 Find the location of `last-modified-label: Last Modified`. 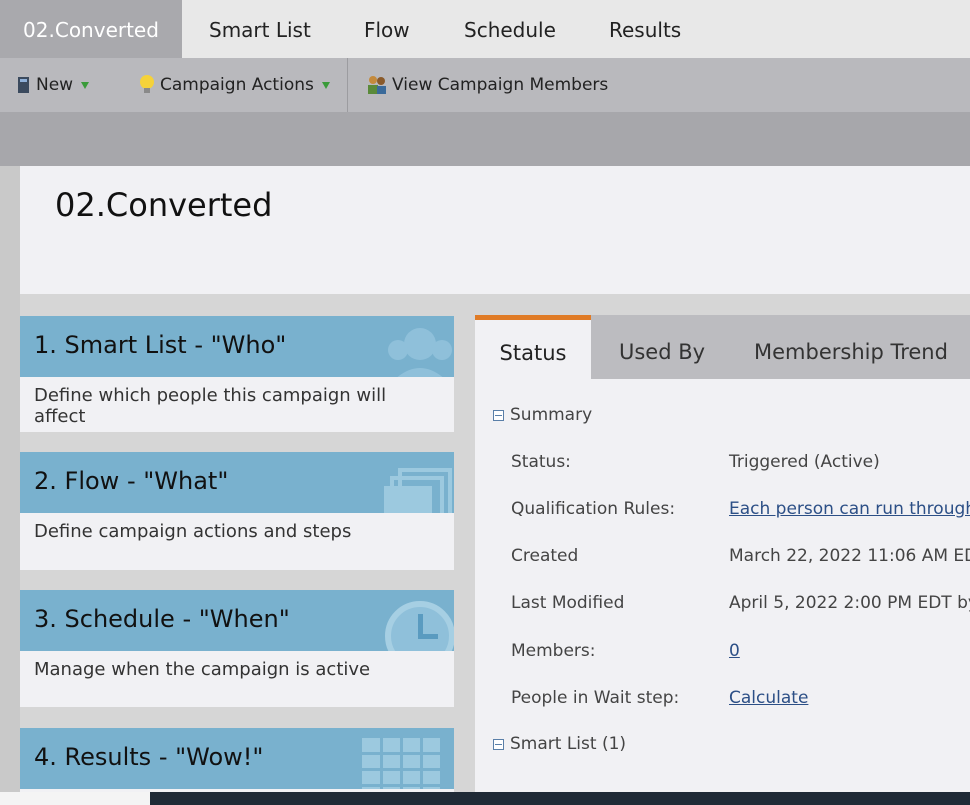

last-modified-label: Last Modified is located at coordinates (568, 603).